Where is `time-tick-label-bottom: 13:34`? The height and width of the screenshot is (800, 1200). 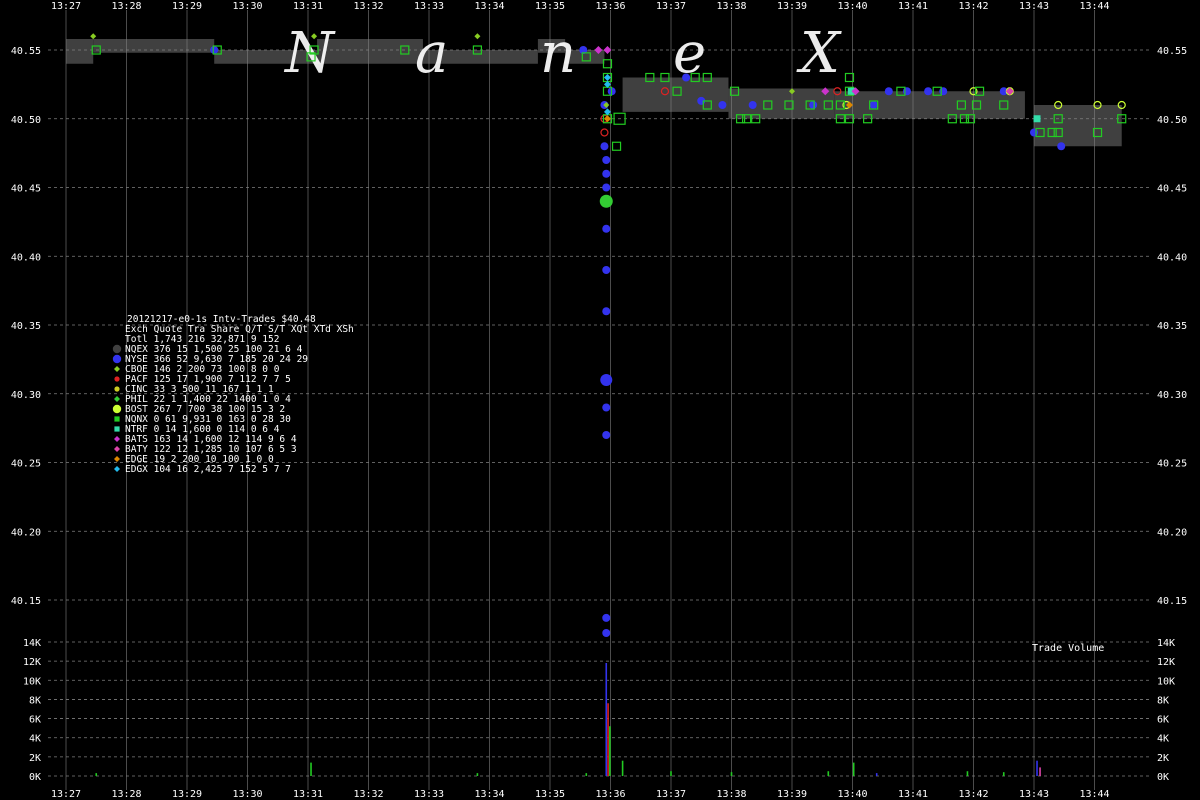
time-tick-label-bottom: 13:34 is located at coordinates (489, 794).